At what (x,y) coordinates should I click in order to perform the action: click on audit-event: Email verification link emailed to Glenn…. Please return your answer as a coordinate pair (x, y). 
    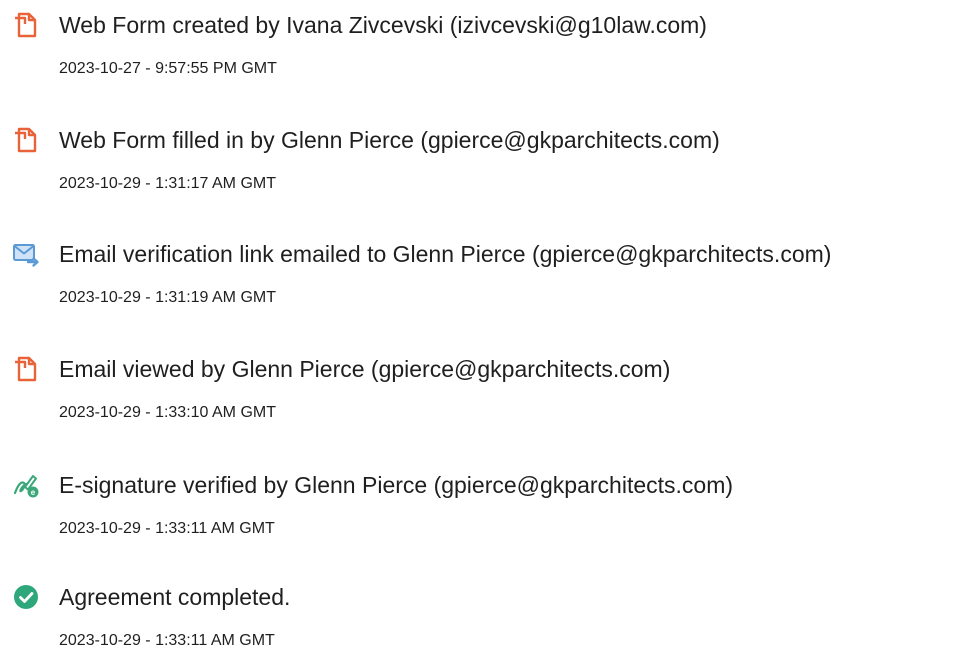
    Looking at the image, I should click on (478, 274).